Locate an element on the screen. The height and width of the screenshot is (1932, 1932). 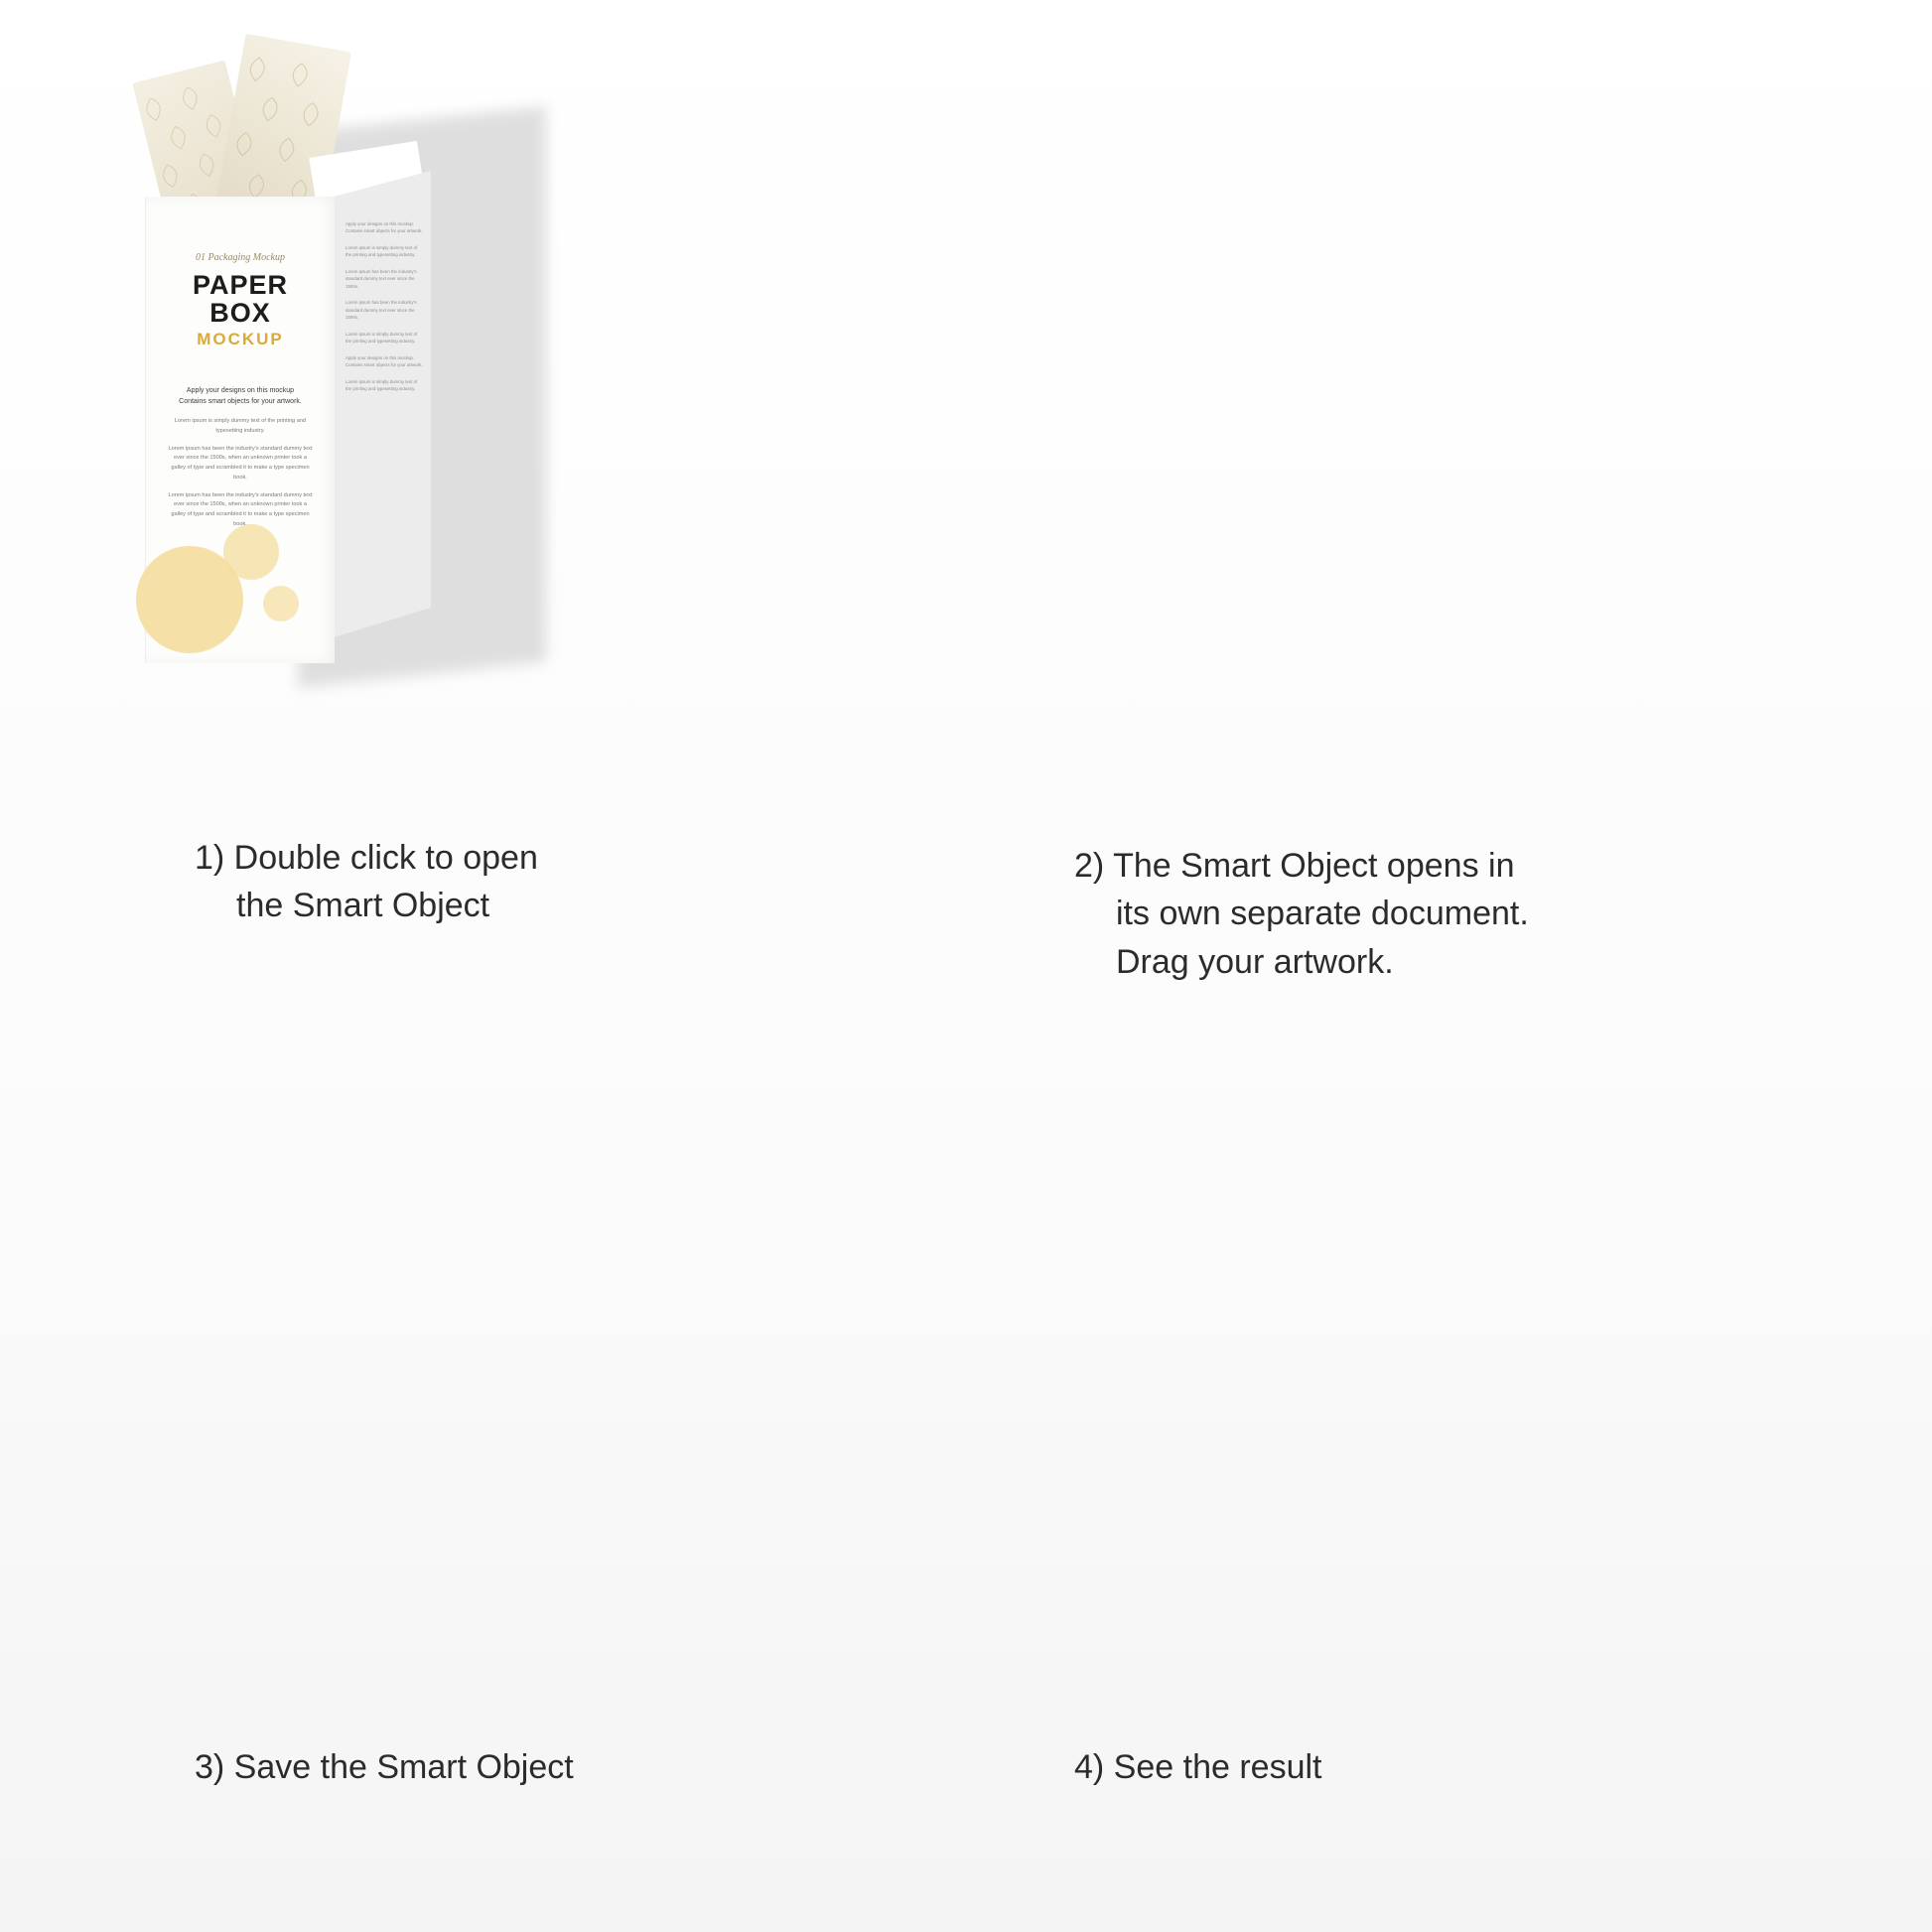
box-heading: PAPER BOX MOCKUP is located at coordinates (240, 310).